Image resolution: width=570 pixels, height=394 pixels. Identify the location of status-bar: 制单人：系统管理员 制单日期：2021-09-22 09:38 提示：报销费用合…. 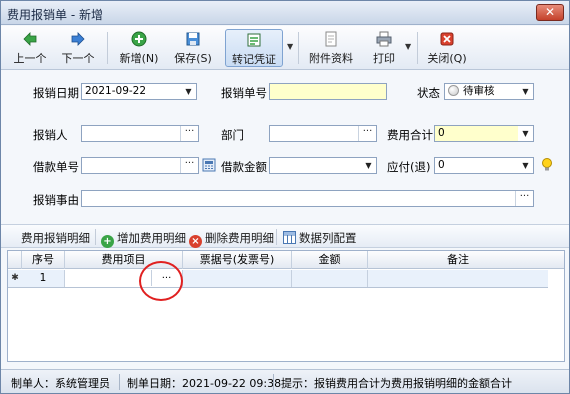
(285, 381).